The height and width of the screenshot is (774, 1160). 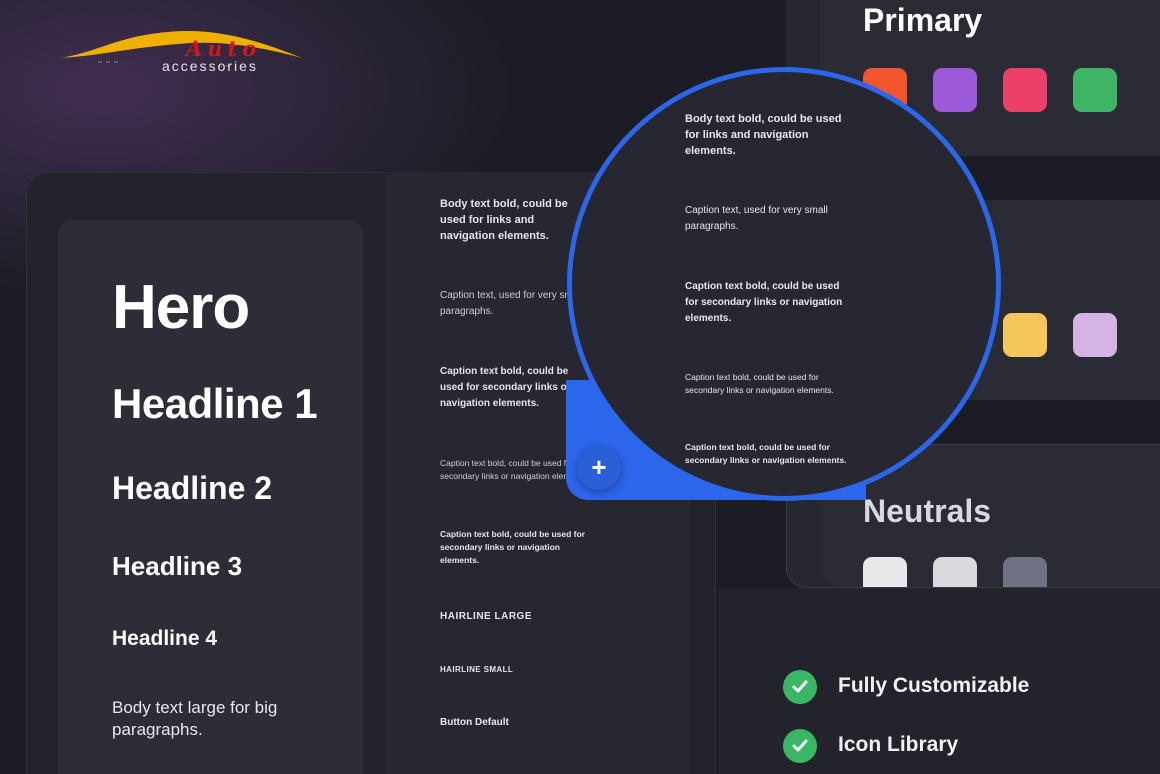 What do you see at coordinates (1025, 335) in the screenshot?
I see `secondary-swatch-yellow` at bounding box center [1025, 335].